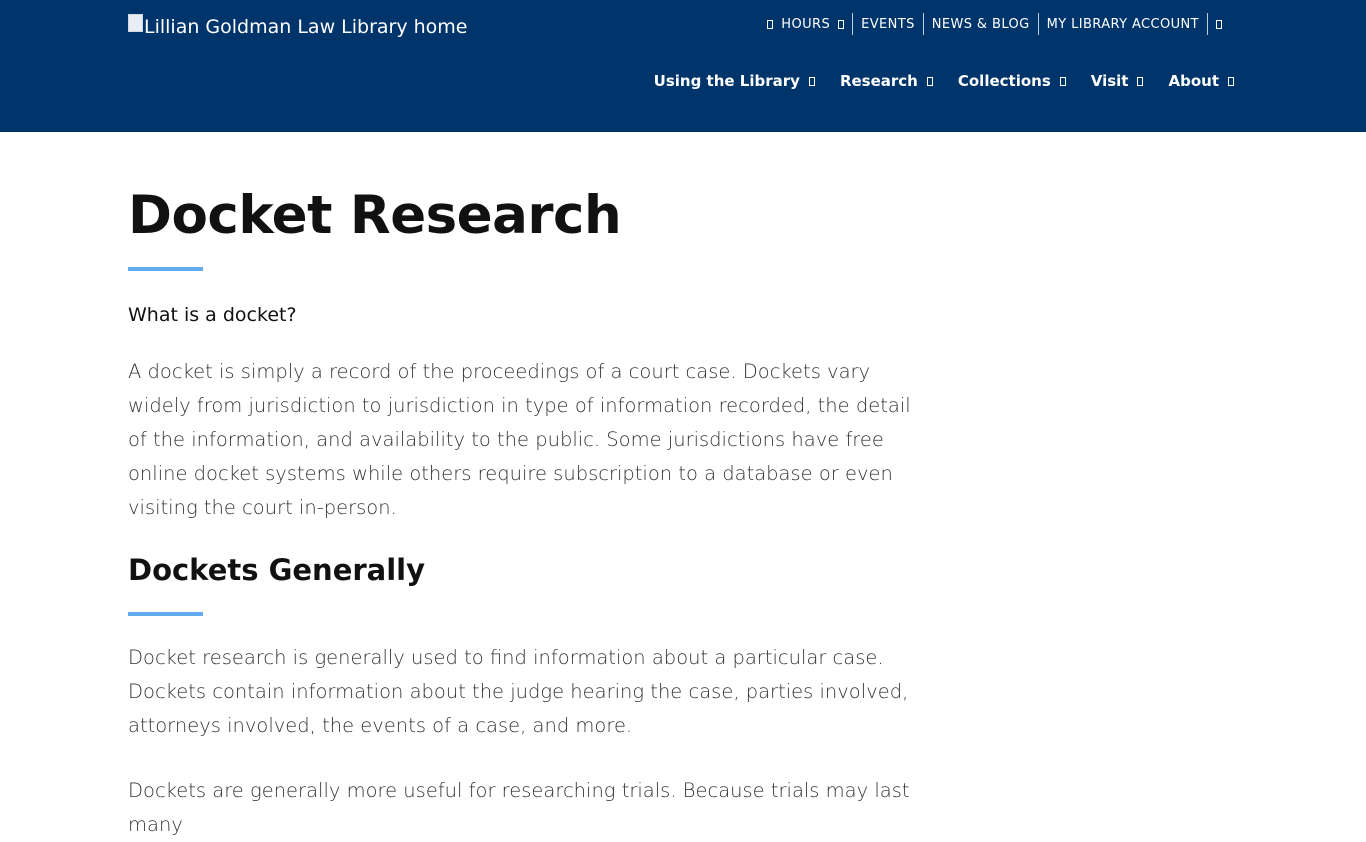  I want to click on page-title: Docket Research, so click(375, 215).